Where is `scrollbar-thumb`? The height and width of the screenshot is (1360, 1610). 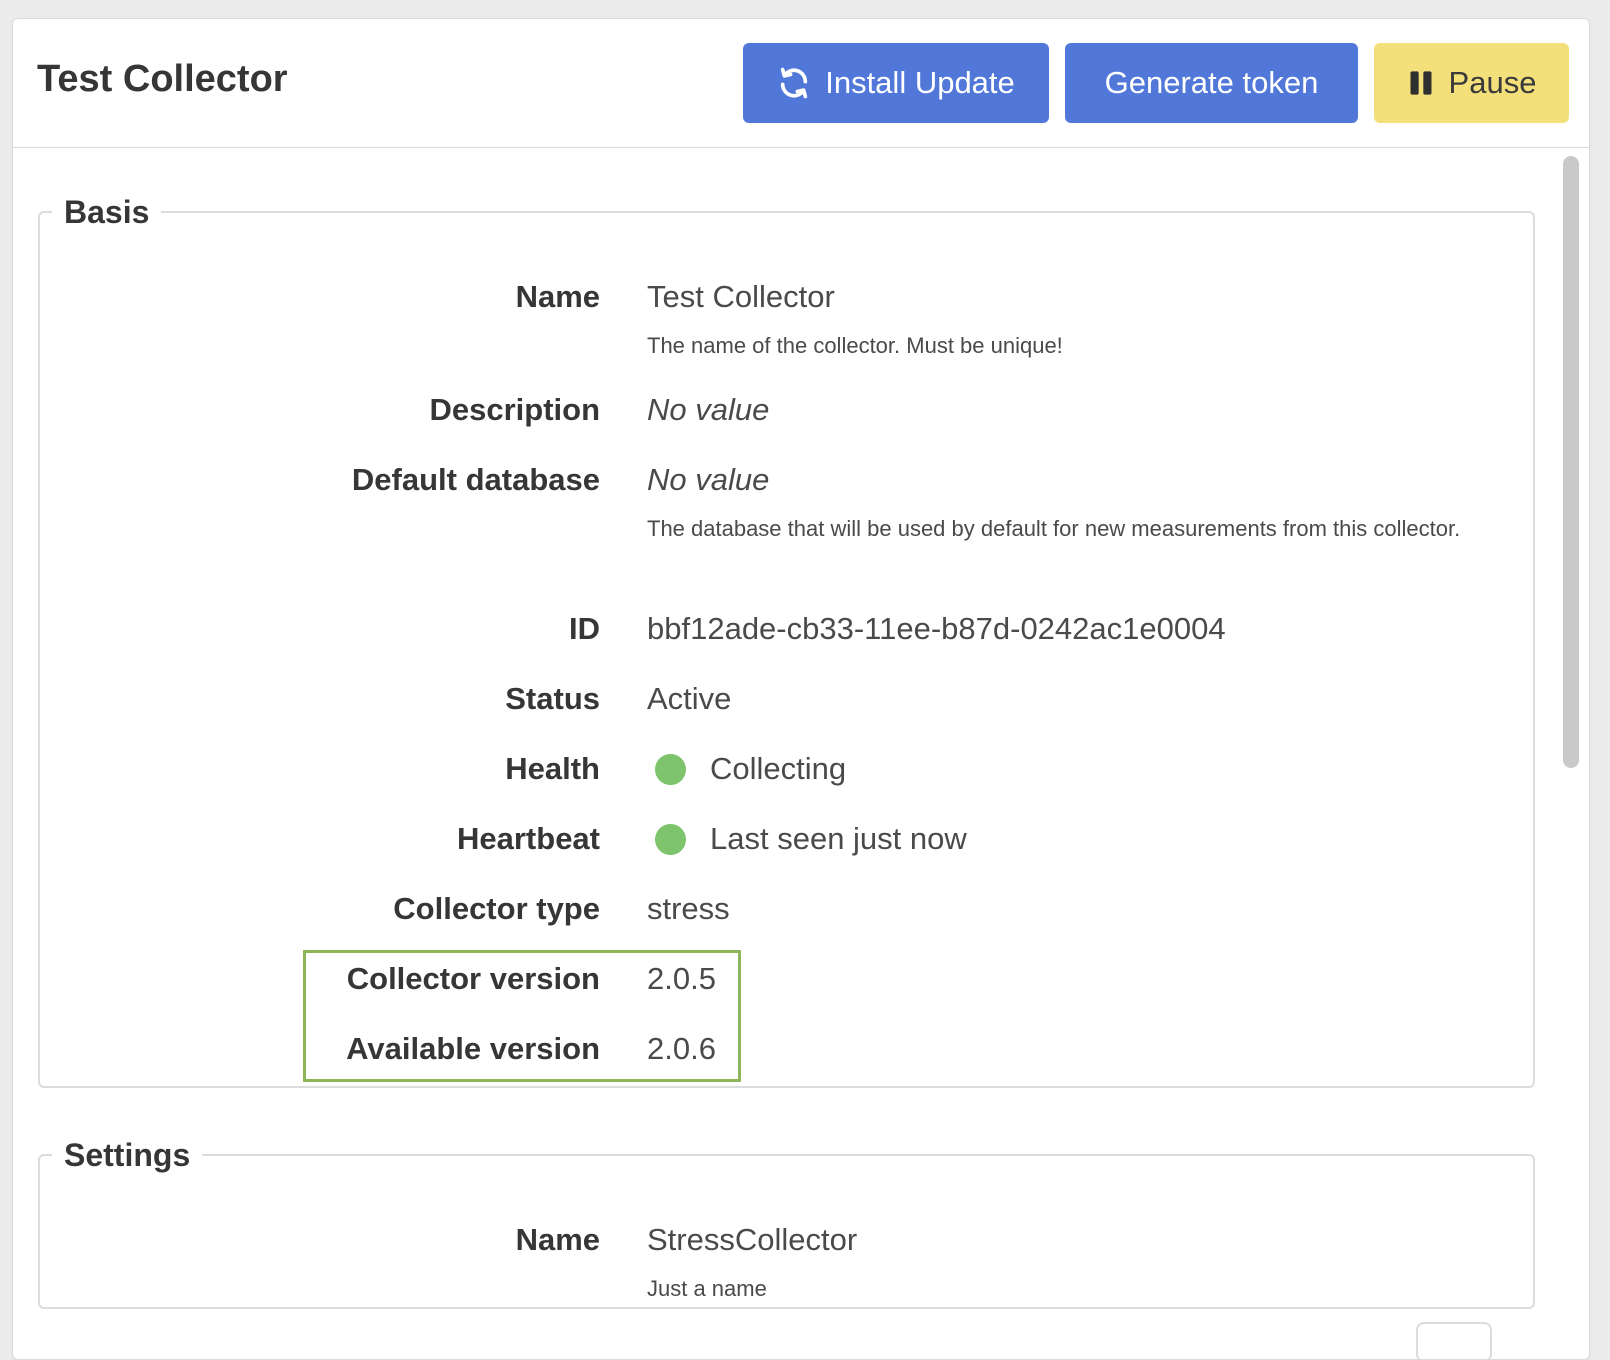 scrollbar-thumb is located at coordinates (1571, 462).